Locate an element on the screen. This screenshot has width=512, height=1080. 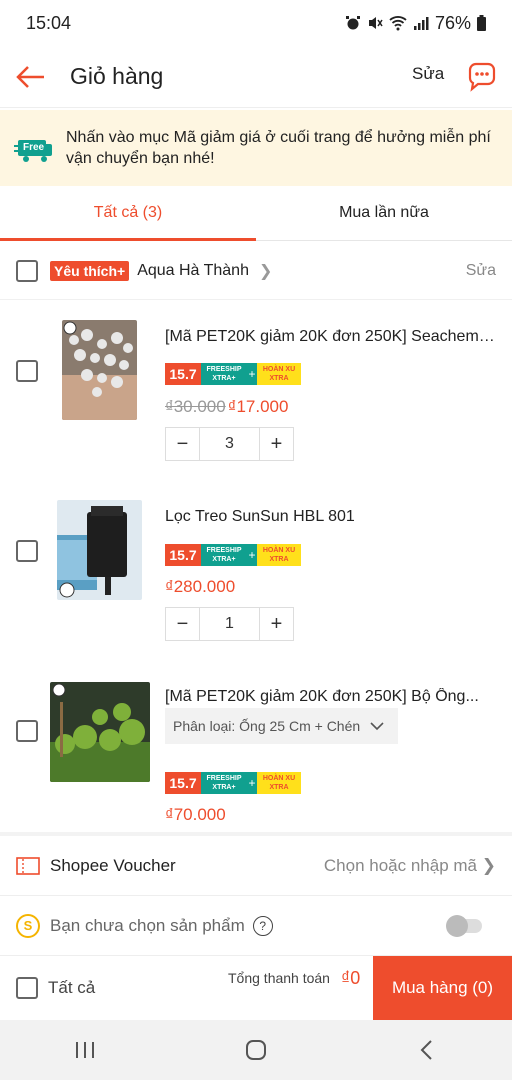
system-nav-bar is located at coordinates (256, 1050).